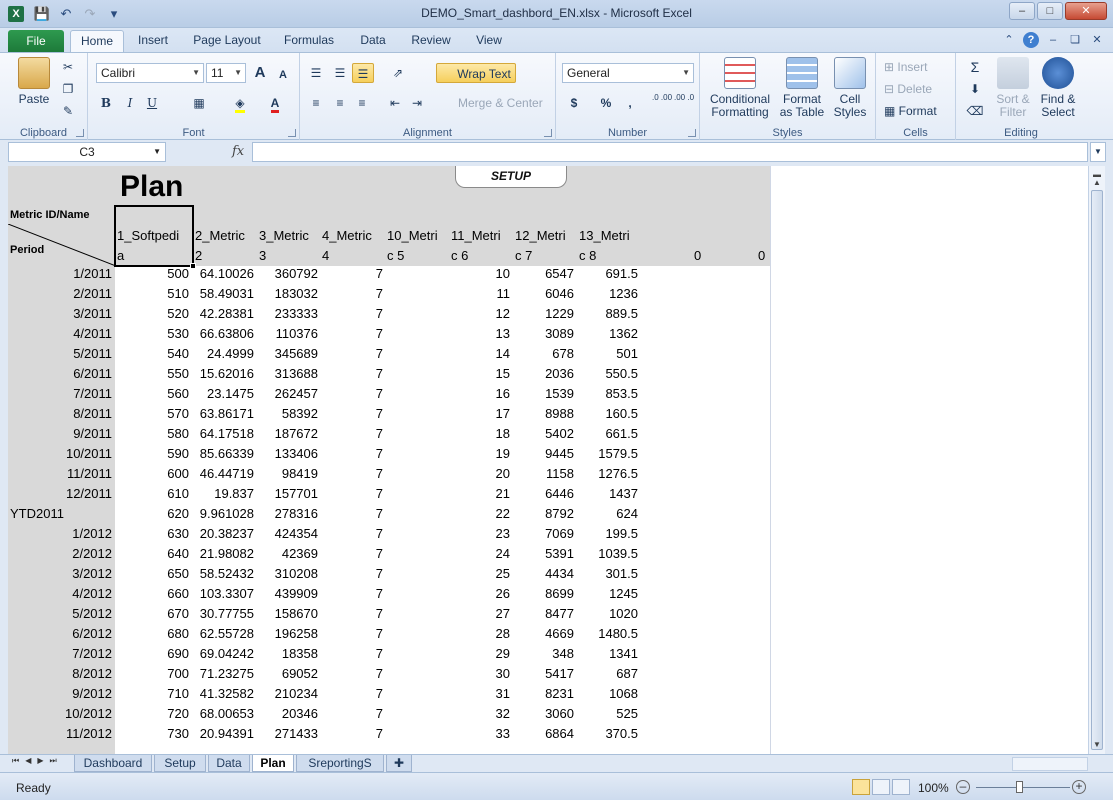 Image resolution: width=1113 pixels, height=800 pixels. What do you see at coordinates (60, 613) in the screenshot?
I see `period-cell: 5/2012` at bounding box center [60, 613].